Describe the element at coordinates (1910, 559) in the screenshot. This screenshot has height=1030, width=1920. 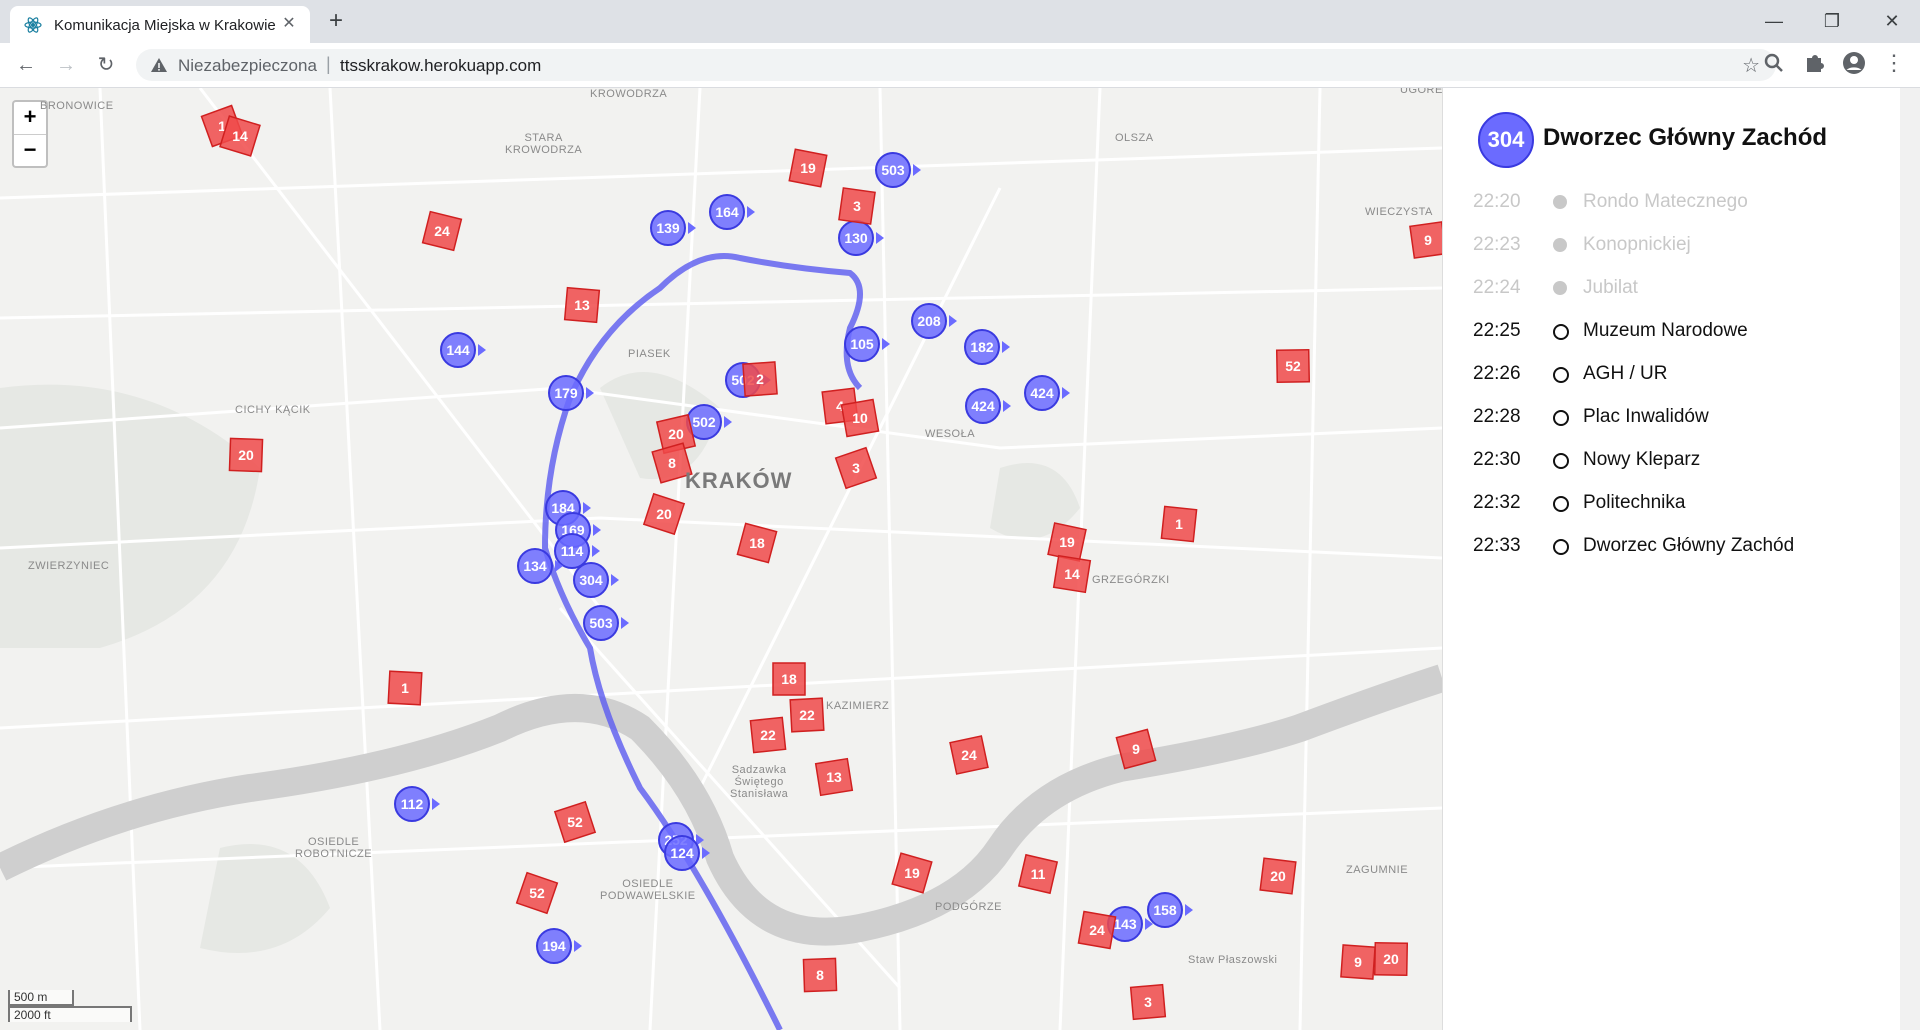
I see `scrollbar` at that location.